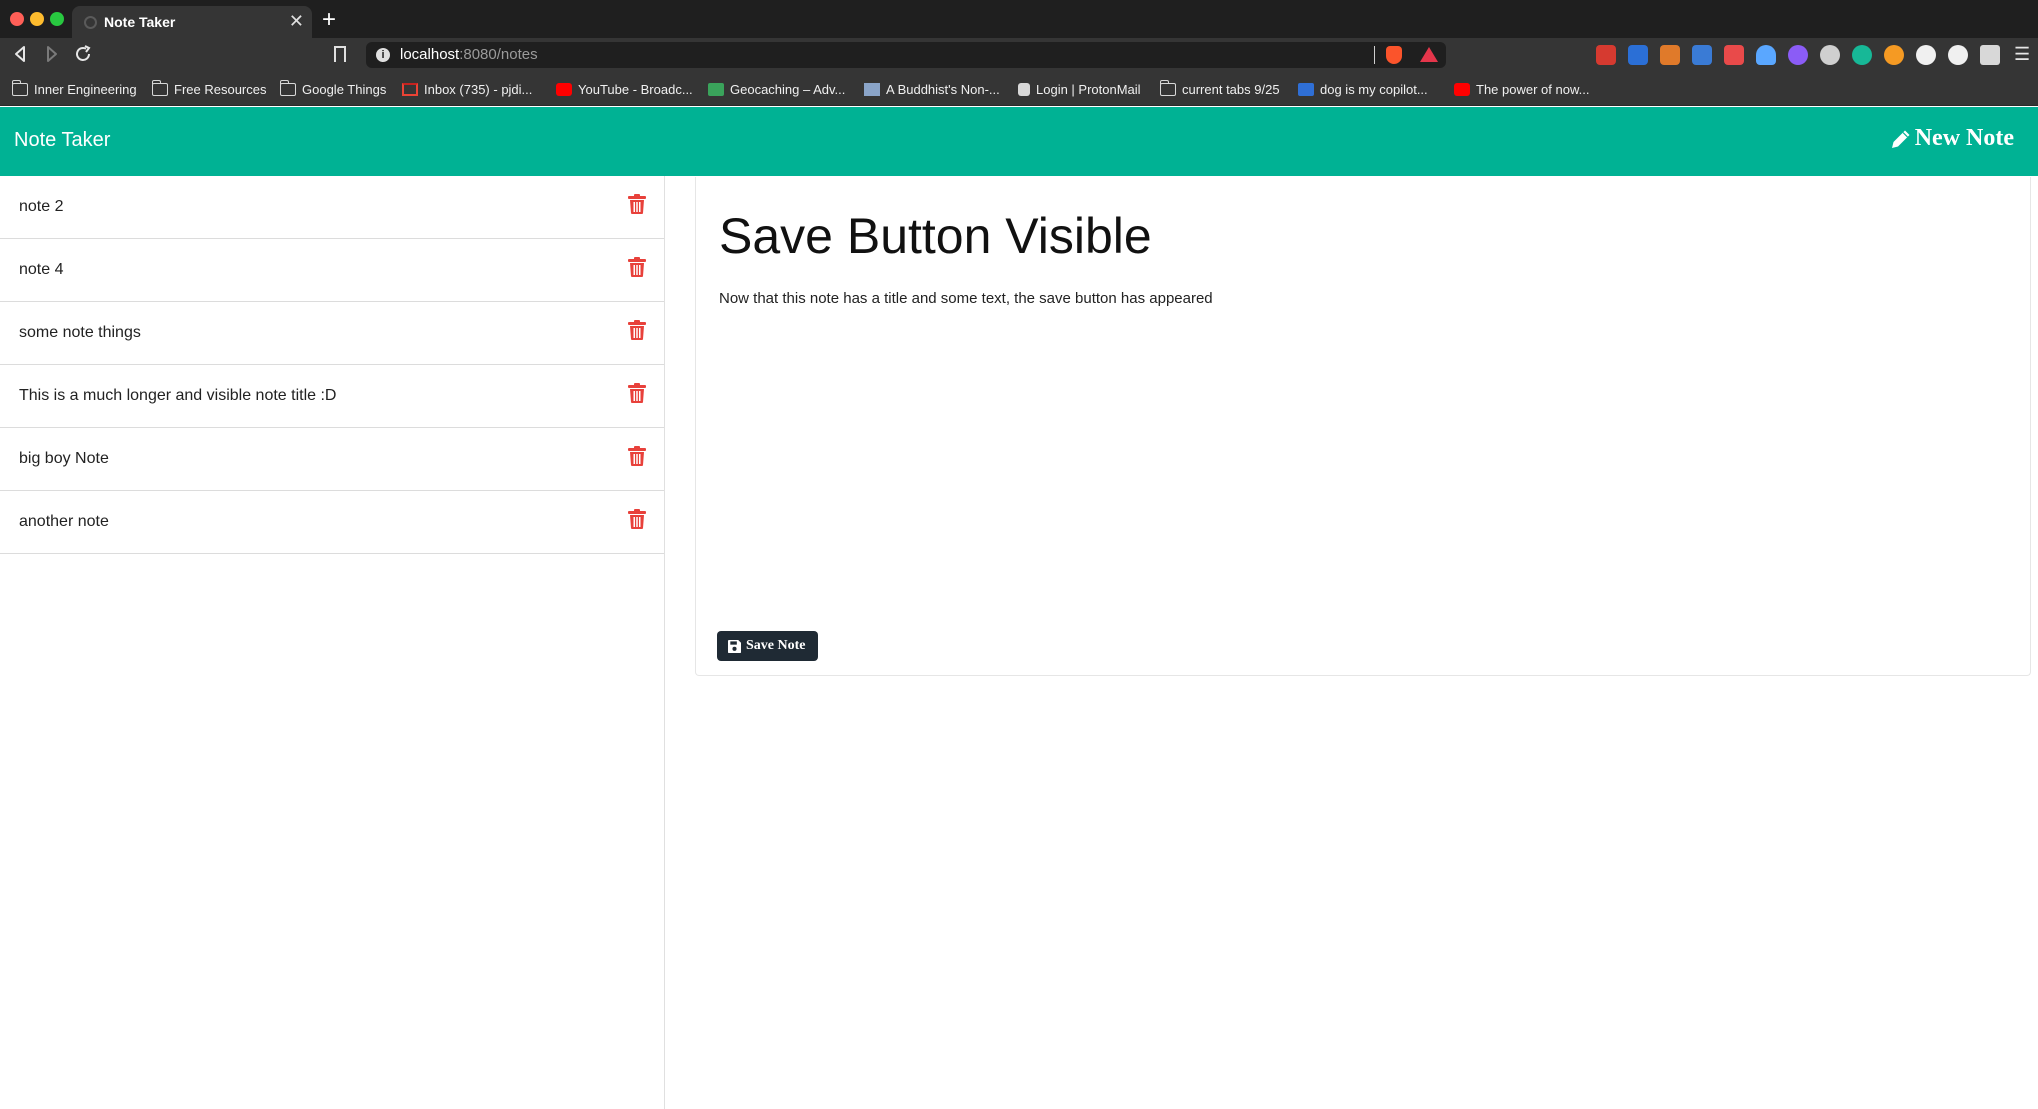  I want to click on note-title: note 2, so click(41, 207).